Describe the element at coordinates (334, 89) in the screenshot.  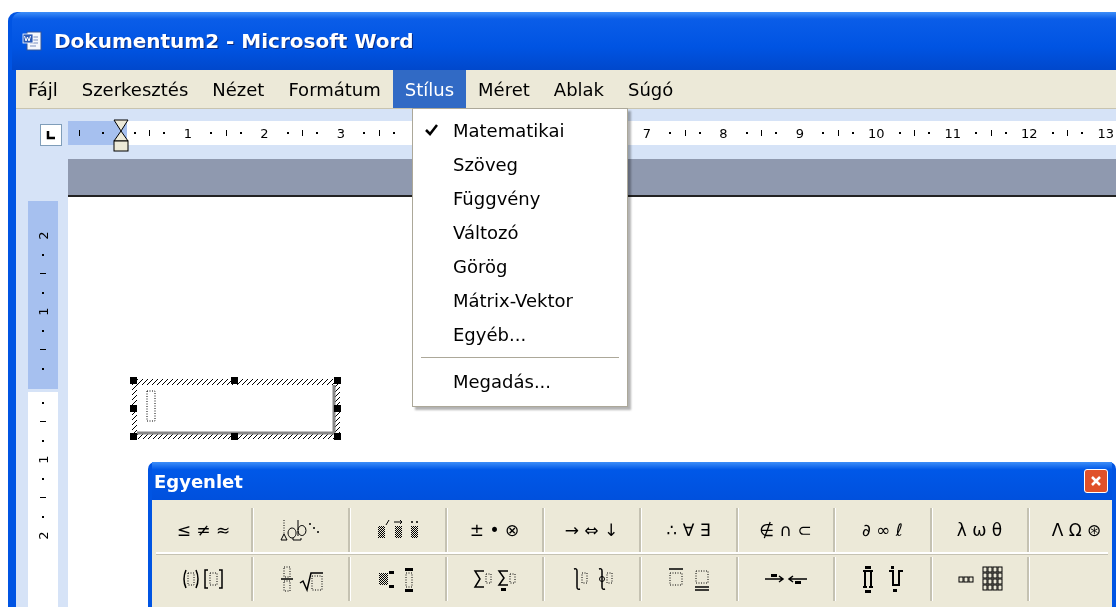
I see `menu-item: Formátum` at that location.